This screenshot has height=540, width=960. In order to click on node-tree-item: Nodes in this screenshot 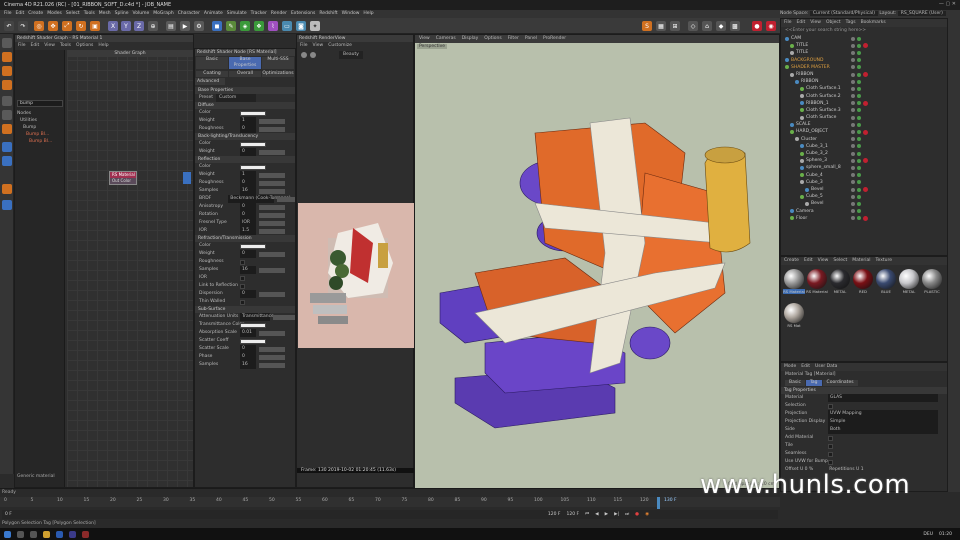, I will do `click(40, 113)`.